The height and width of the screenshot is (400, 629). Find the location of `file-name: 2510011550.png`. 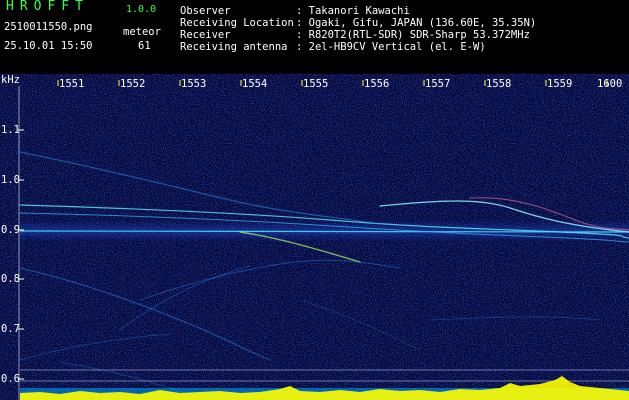

file-name: 2510011550.png is located at coordinates (48, 27).